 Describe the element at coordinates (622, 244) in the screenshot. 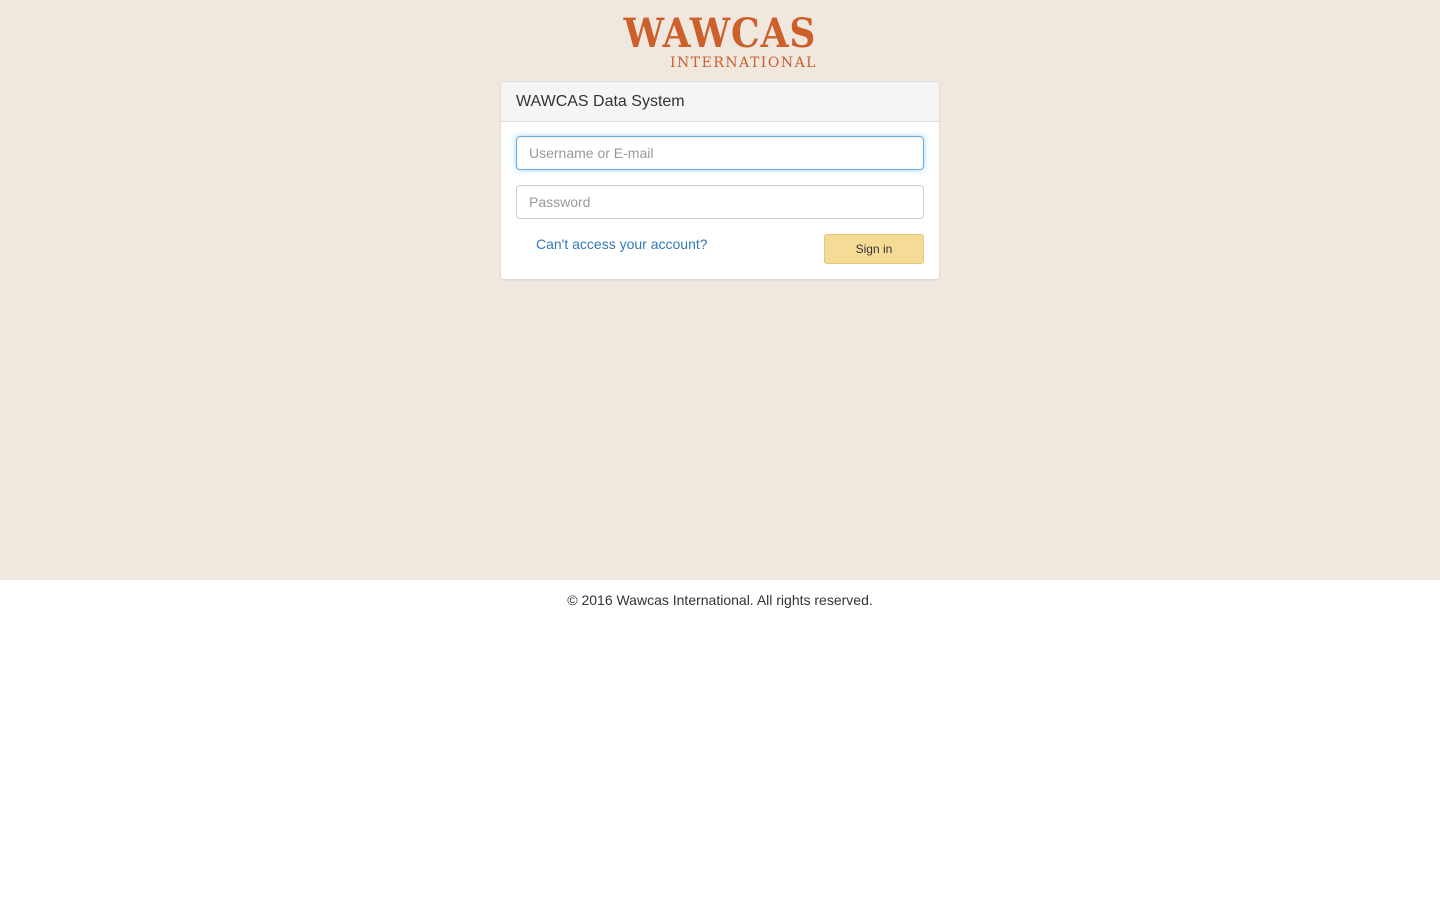

I see `forgot-account-link: Can't access your account?` at that location.